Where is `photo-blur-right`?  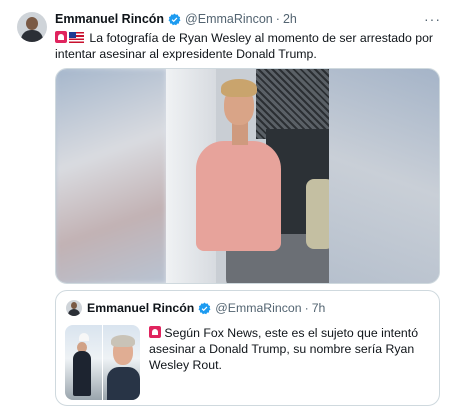 photo-blur-right is located at coordinates (384, 176).